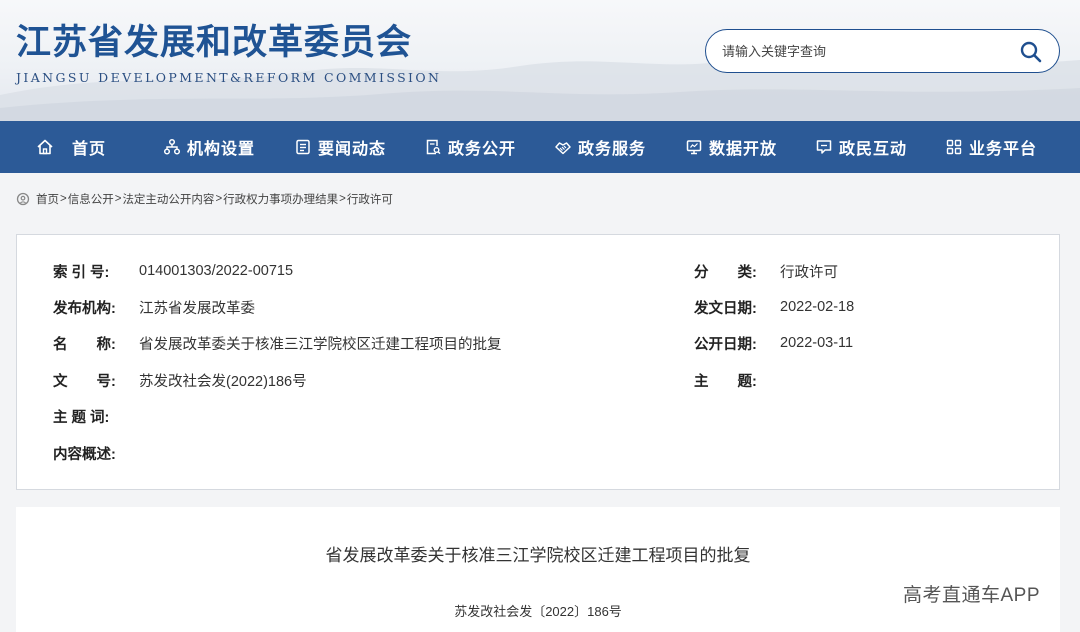  I want to click on topic-label: 主 题:, so click(725, 381).